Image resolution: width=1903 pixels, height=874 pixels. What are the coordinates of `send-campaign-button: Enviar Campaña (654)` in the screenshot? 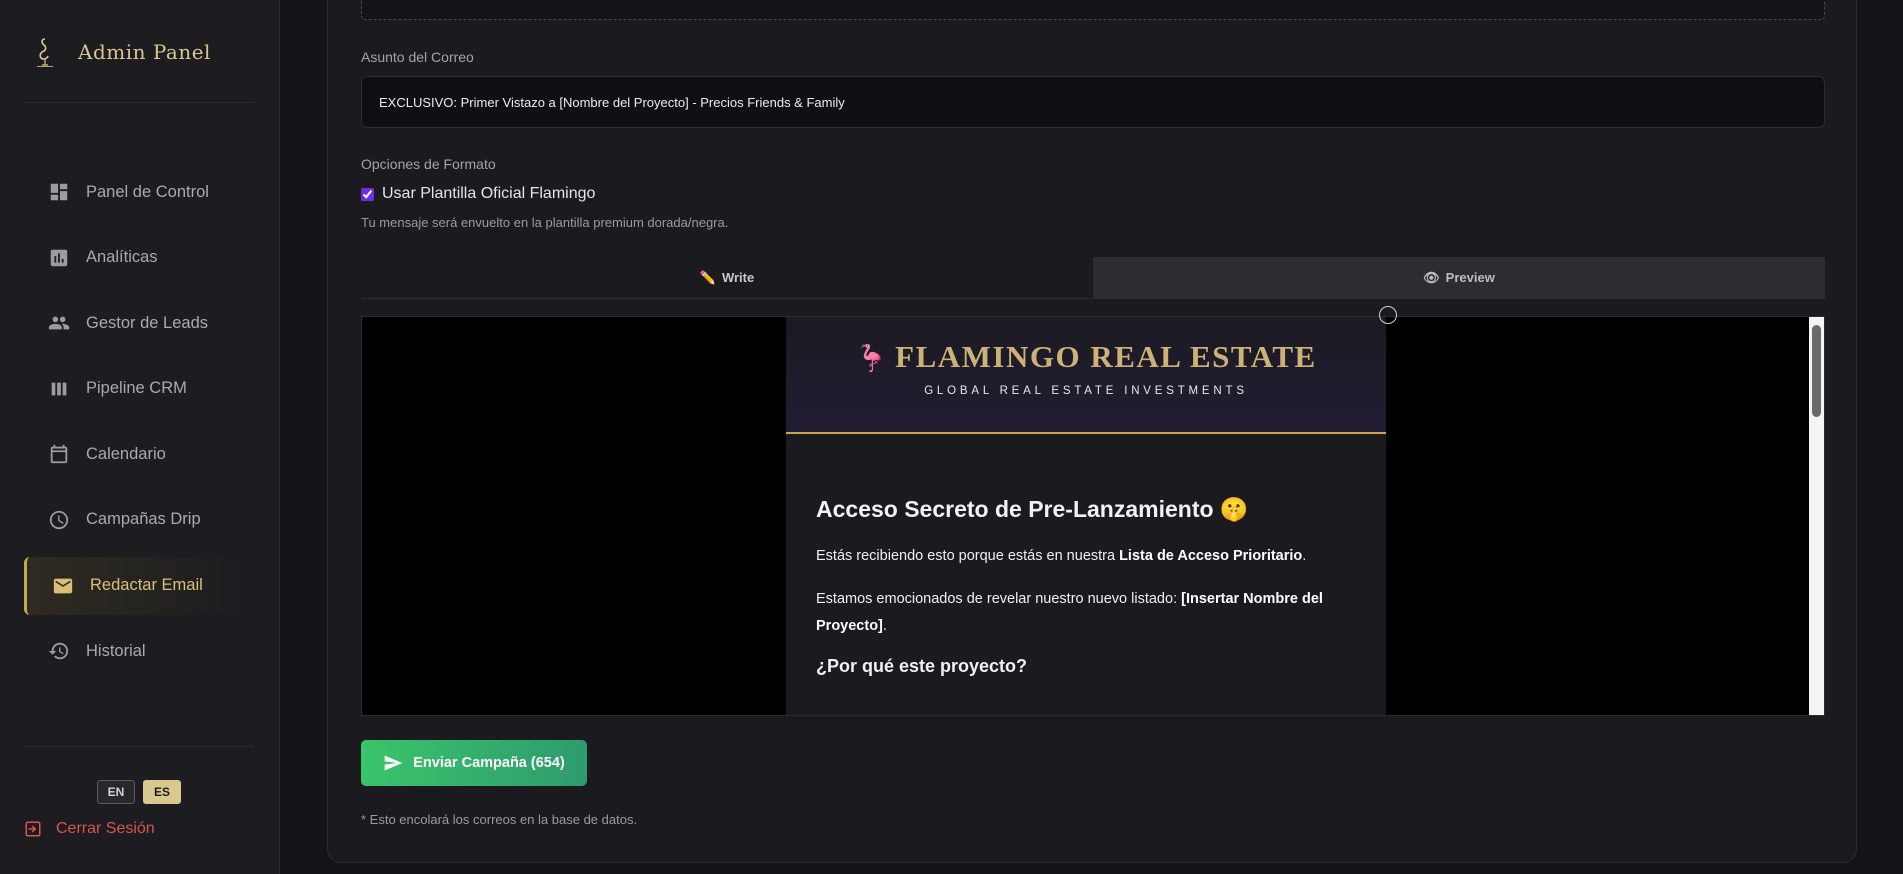 It's located at (474, 763).